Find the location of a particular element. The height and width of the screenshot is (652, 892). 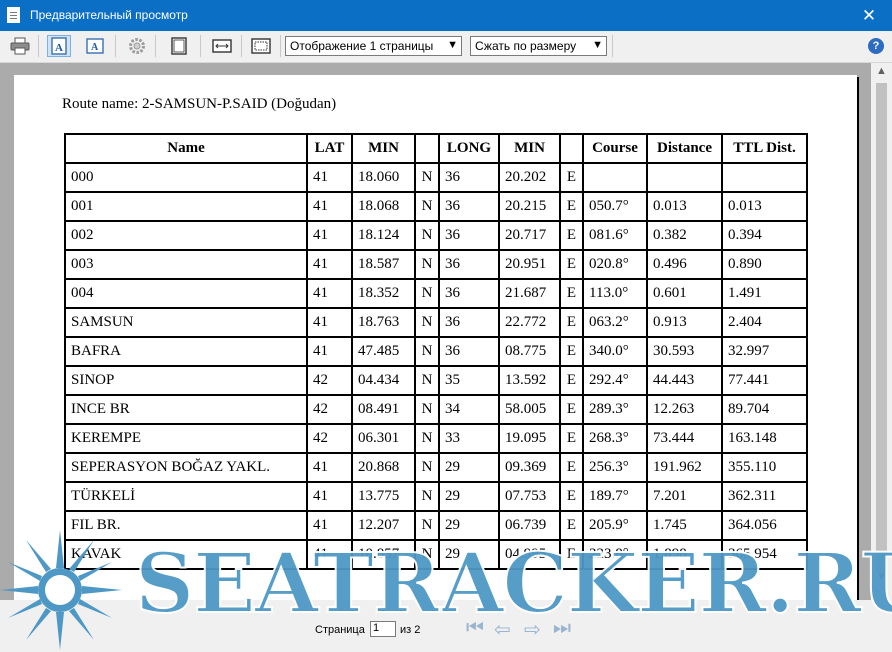

zoom-page-button is located at coordinates (261, 46).